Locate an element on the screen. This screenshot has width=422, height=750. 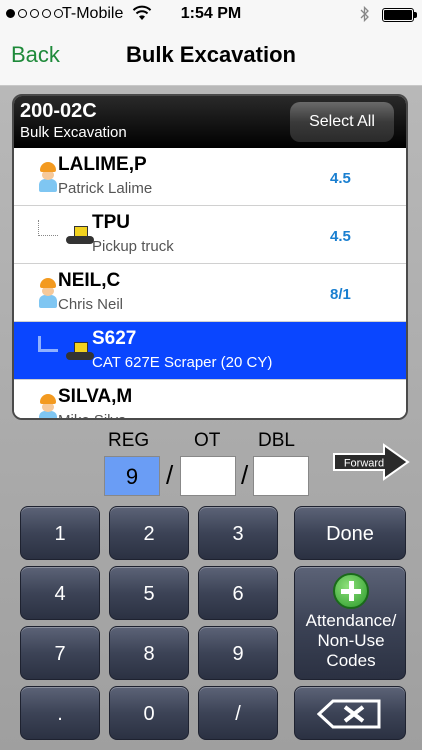
backspace-button is located at coordinates (350, 713).